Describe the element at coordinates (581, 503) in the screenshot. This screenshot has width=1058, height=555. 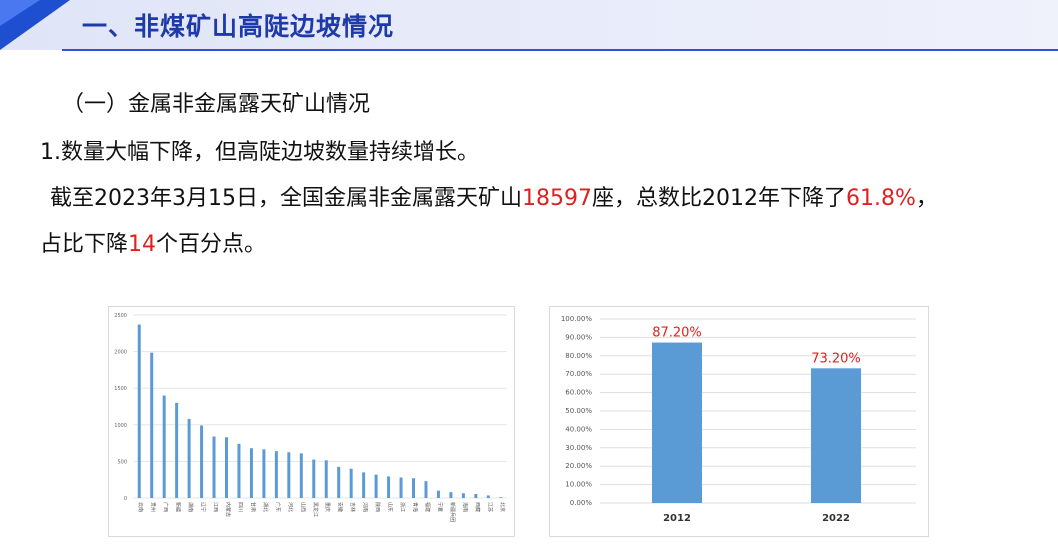
I see `y-tick-label: 0.00%` at that location.